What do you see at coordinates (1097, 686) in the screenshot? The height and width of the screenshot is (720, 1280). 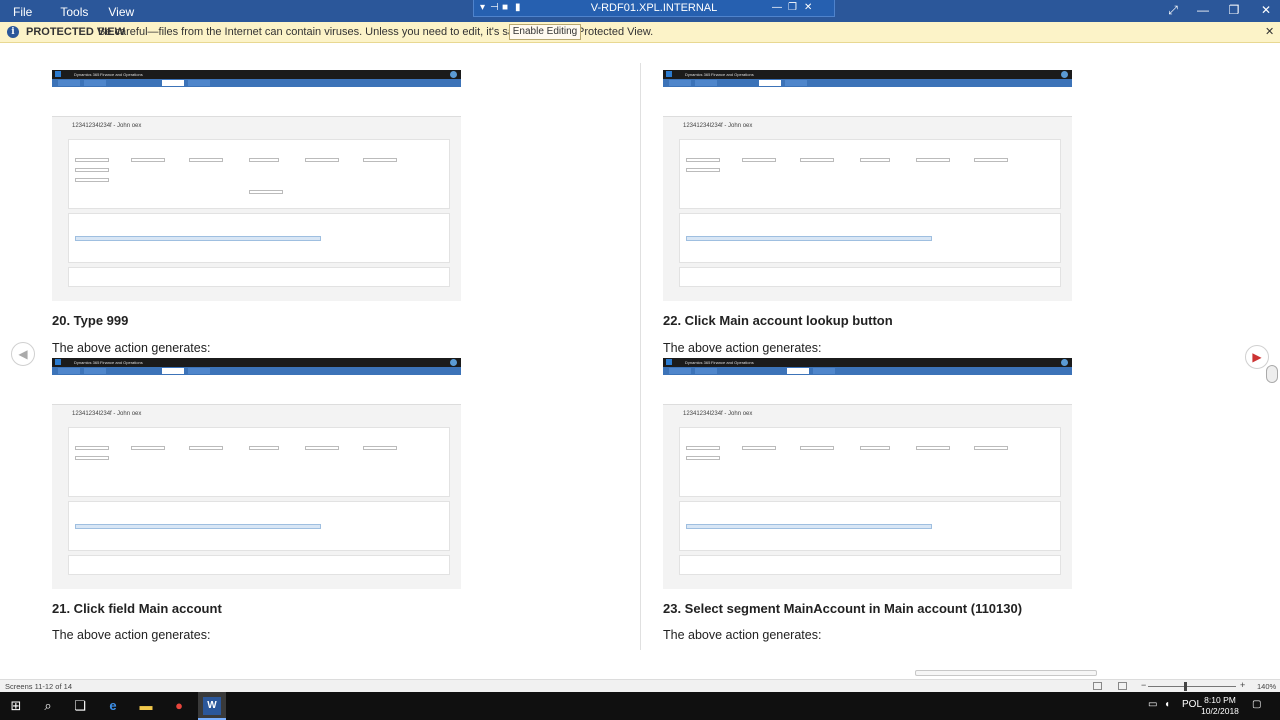 I see `read-mode-icon` at bounding box center [1097, 686].